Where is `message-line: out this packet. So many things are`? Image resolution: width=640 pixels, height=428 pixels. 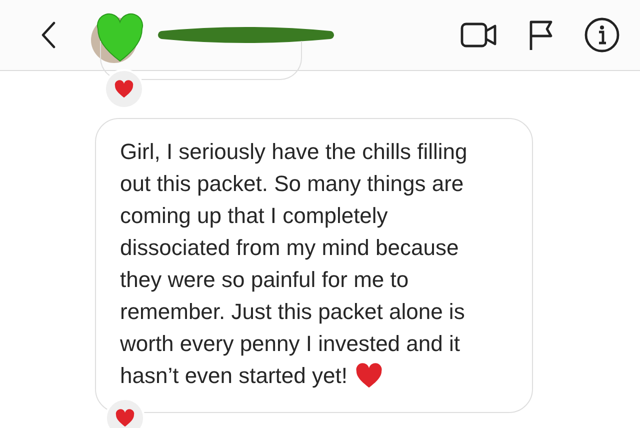 message-line: out this packet. So many things are is located at coordinates (292, 184).